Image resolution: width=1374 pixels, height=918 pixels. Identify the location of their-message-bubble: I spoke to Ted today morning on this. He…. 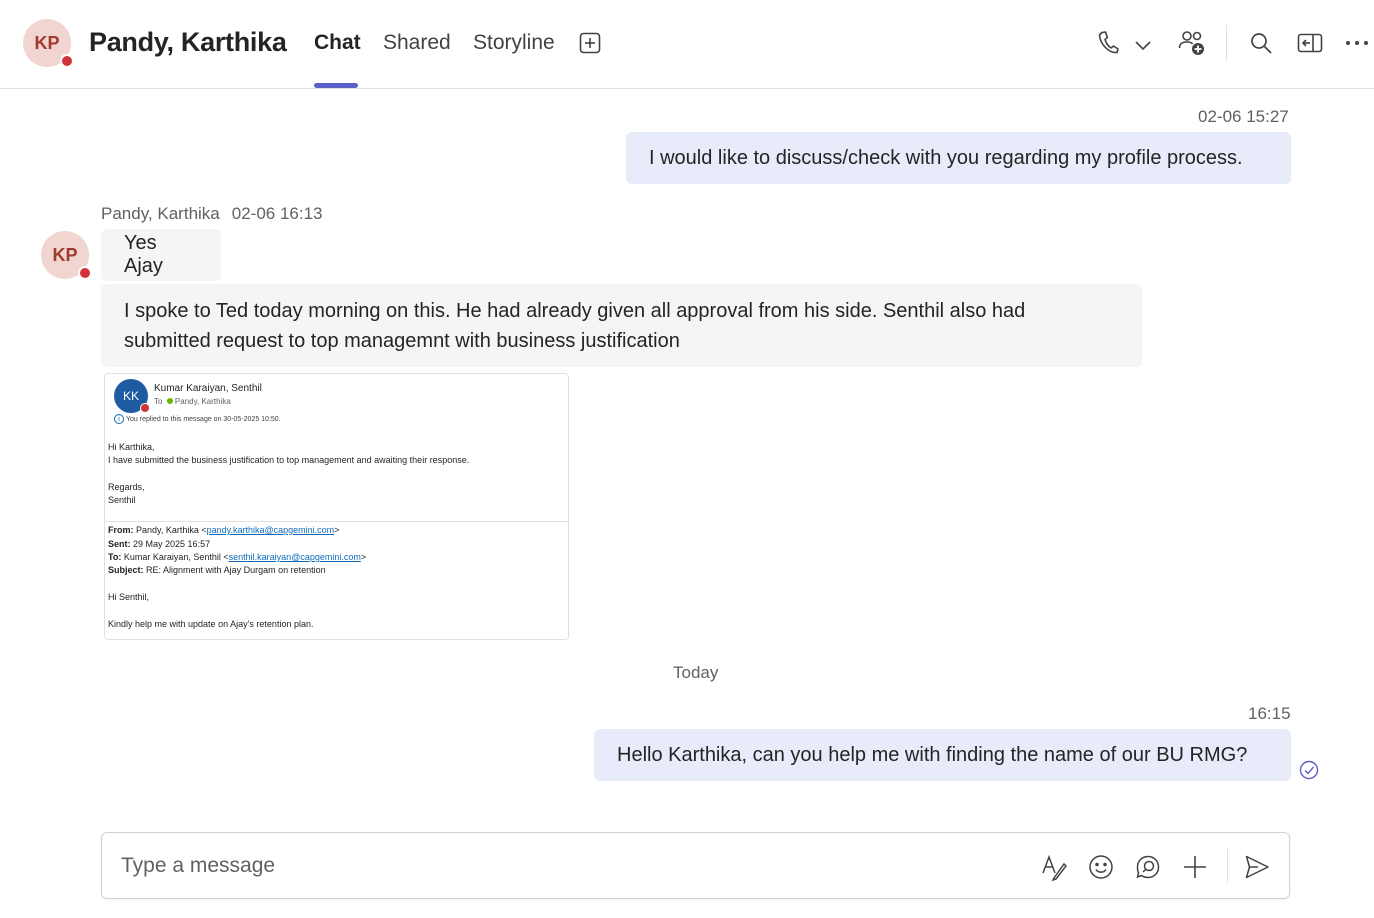
(621, 325).